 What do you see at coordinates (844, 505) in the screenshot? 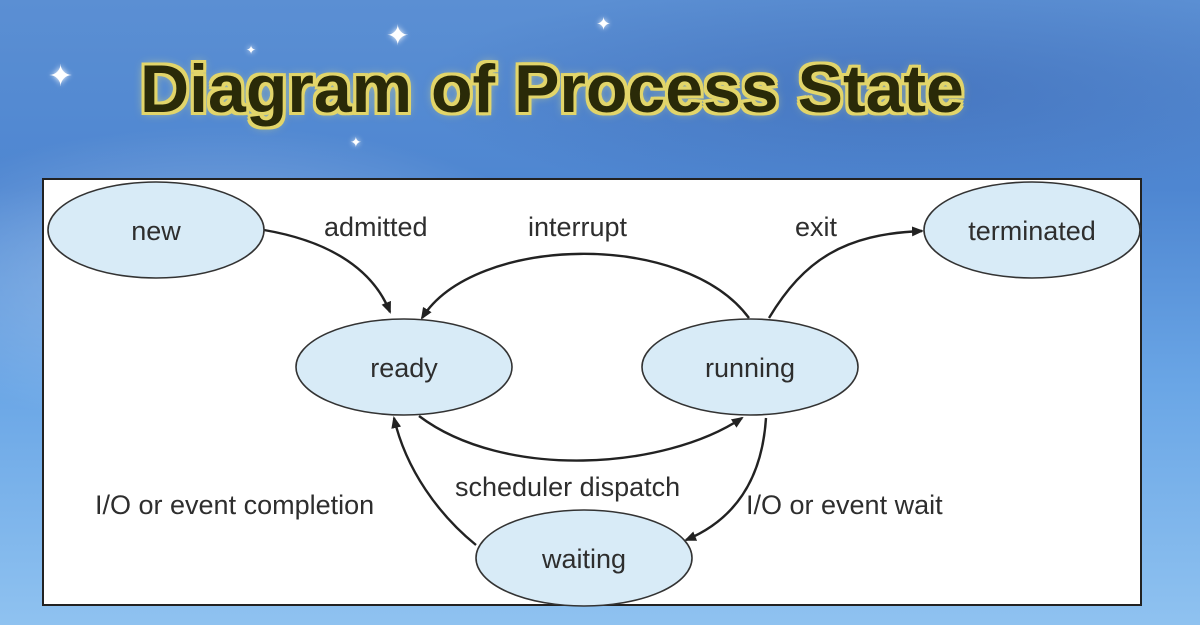
I see `label-io-event-wait: I/O or event wait` at bounding box center [844, 505].